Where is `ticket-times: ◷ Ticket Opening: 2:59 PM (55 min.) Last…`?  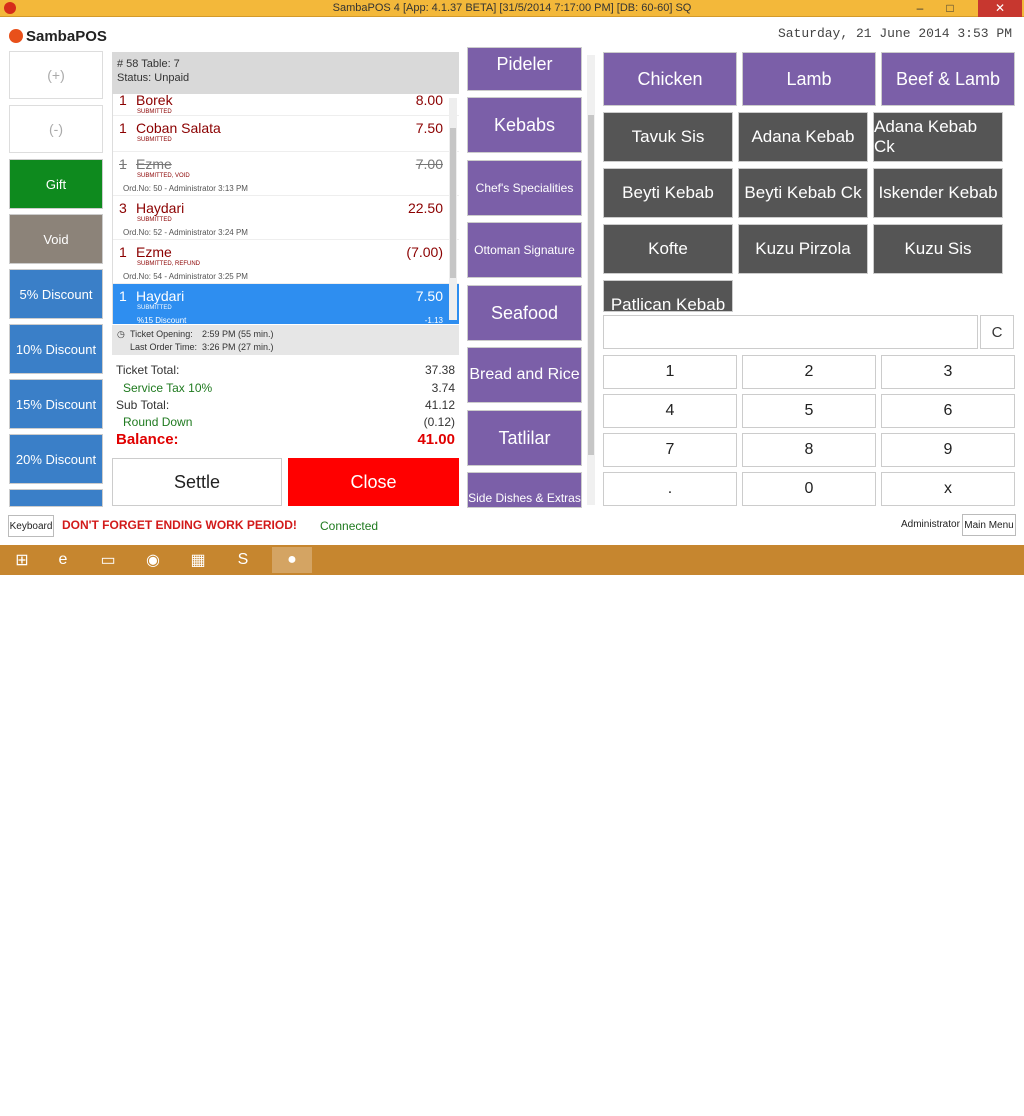 ticket-times: ◷ Ticket Opening: 2:59 PM (55 min.) Last… is located at coordinates (285, 340).